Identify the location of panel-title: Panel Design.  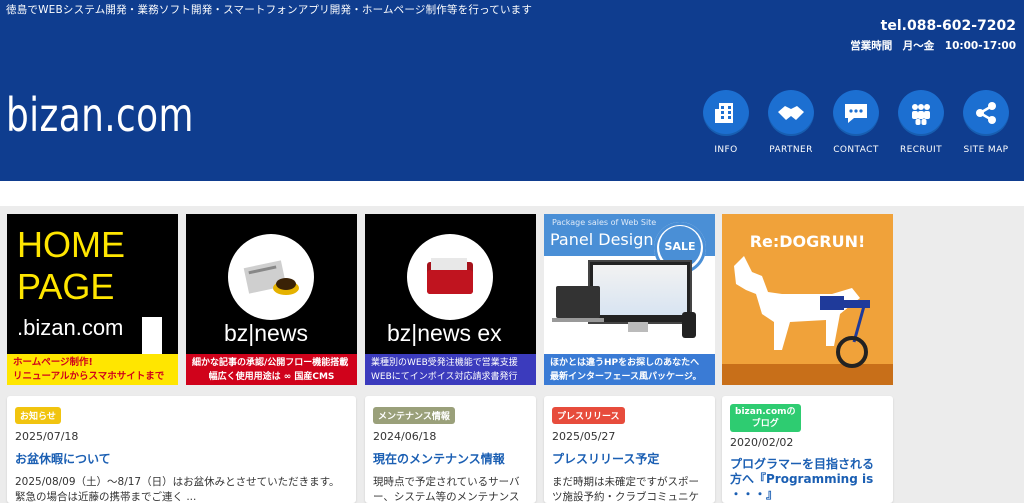
(602, 239).